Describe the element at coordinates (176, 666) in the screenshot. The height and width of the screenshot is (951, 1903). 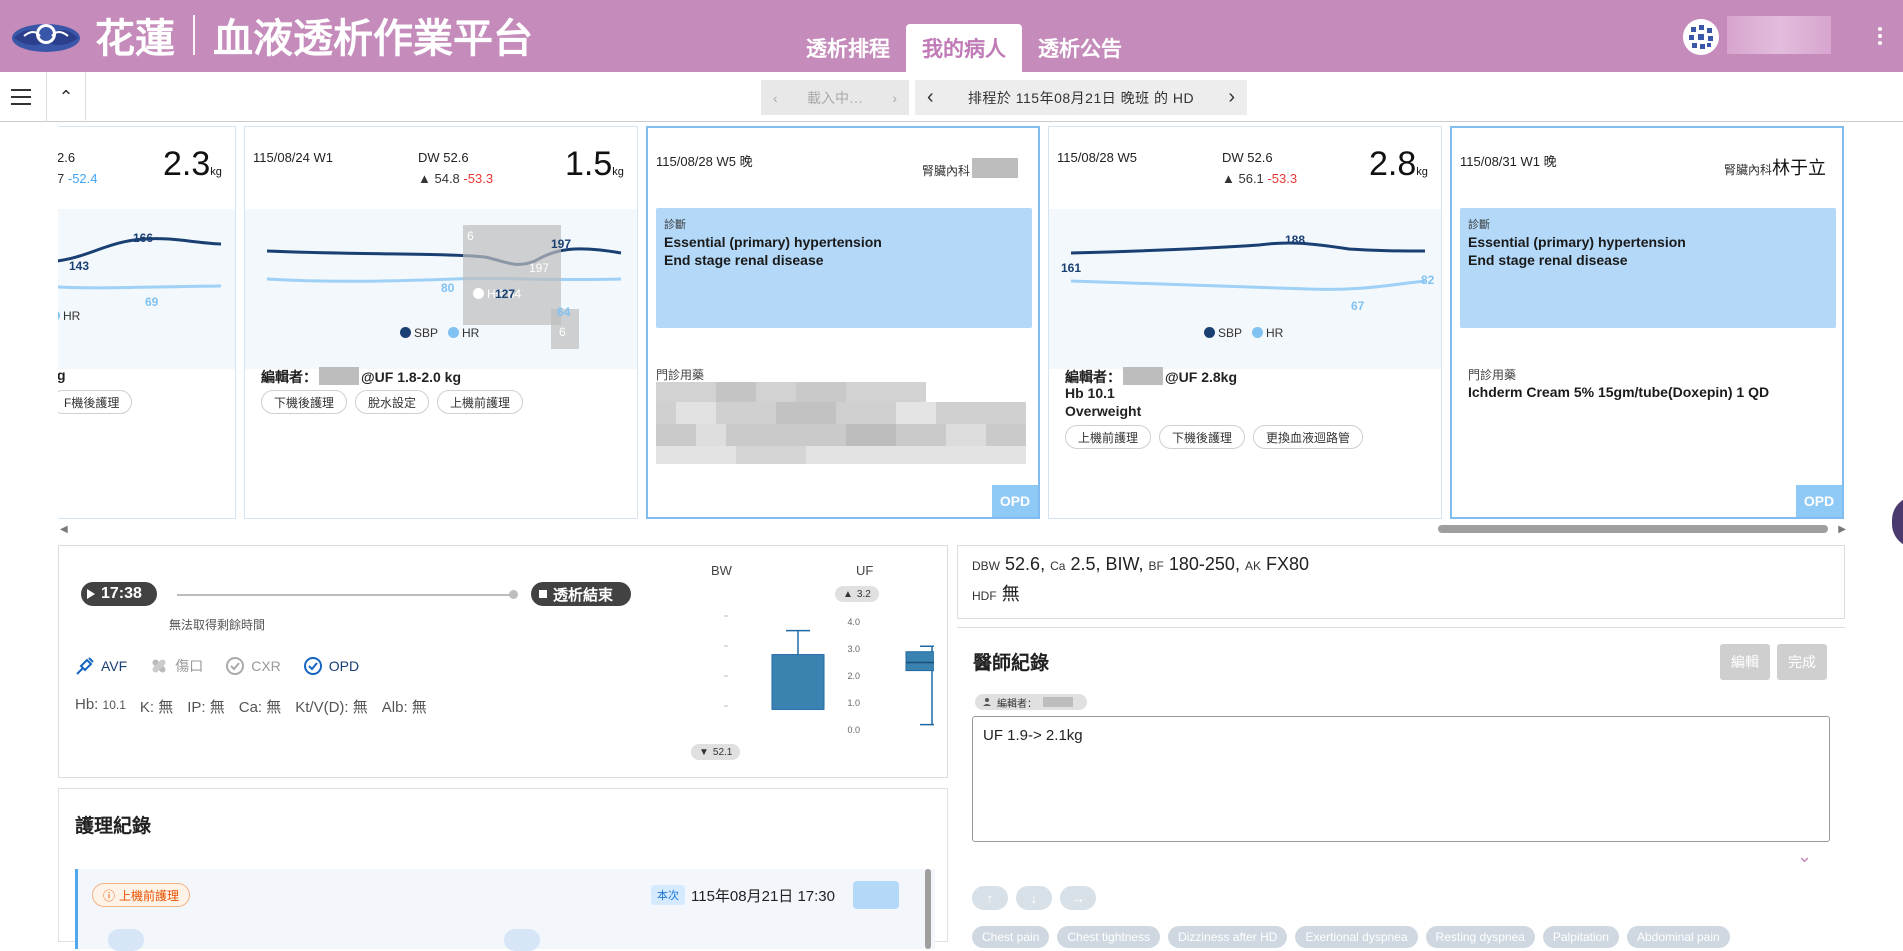
I see `status-wound: 傷口` at that location.